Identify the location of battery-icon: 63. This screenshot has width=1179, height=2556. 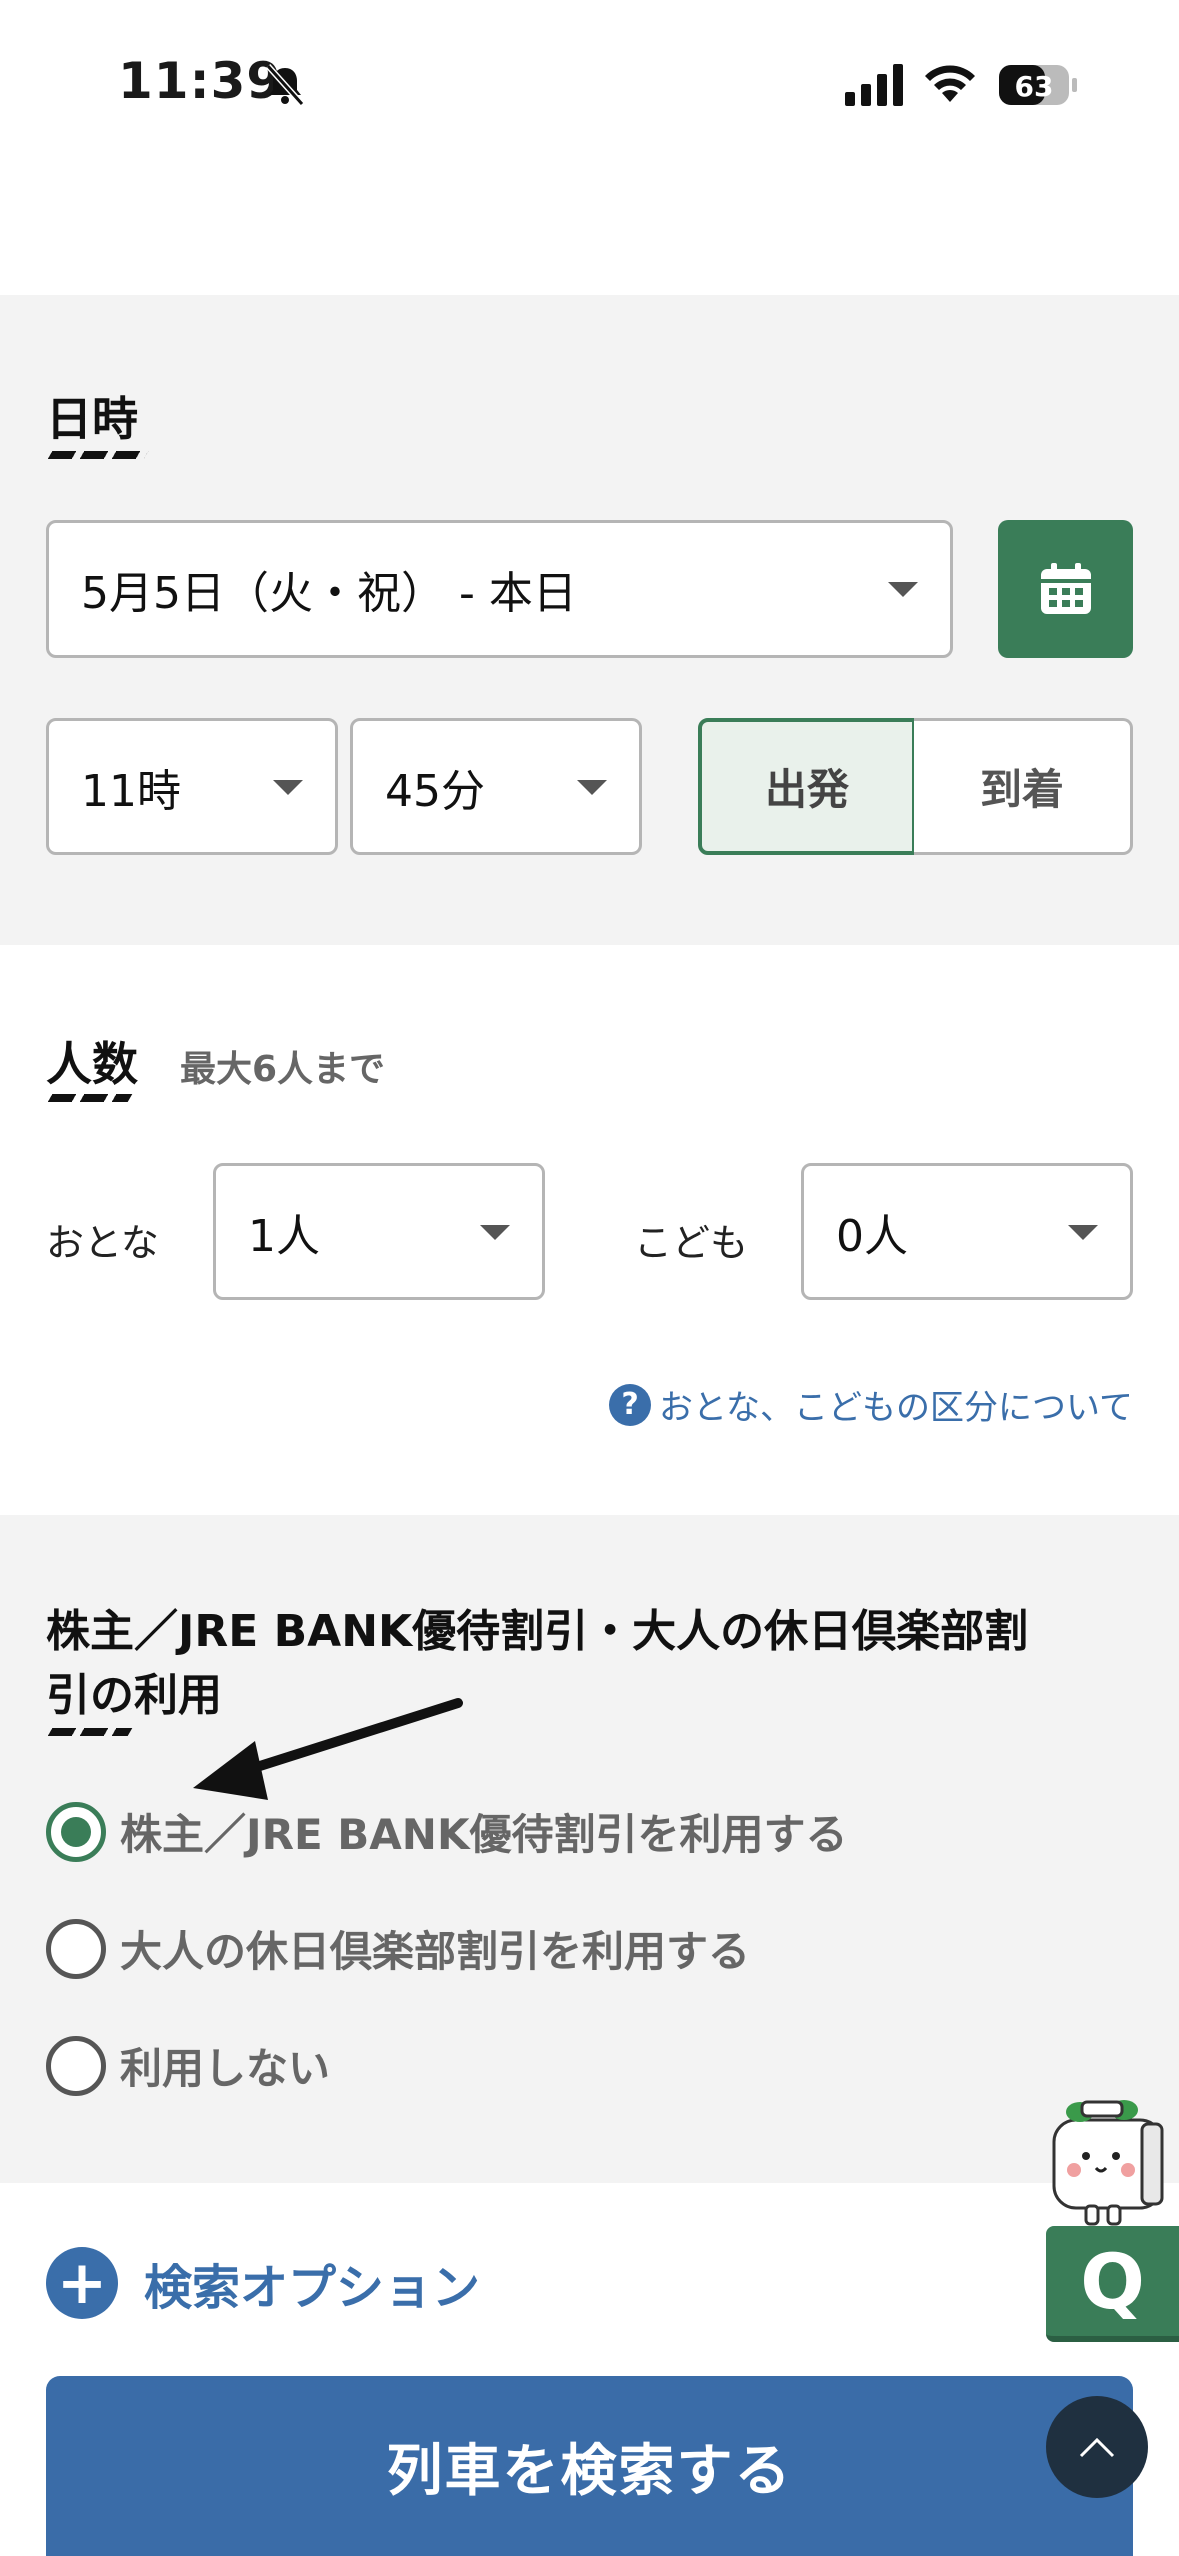
(1038, 85).